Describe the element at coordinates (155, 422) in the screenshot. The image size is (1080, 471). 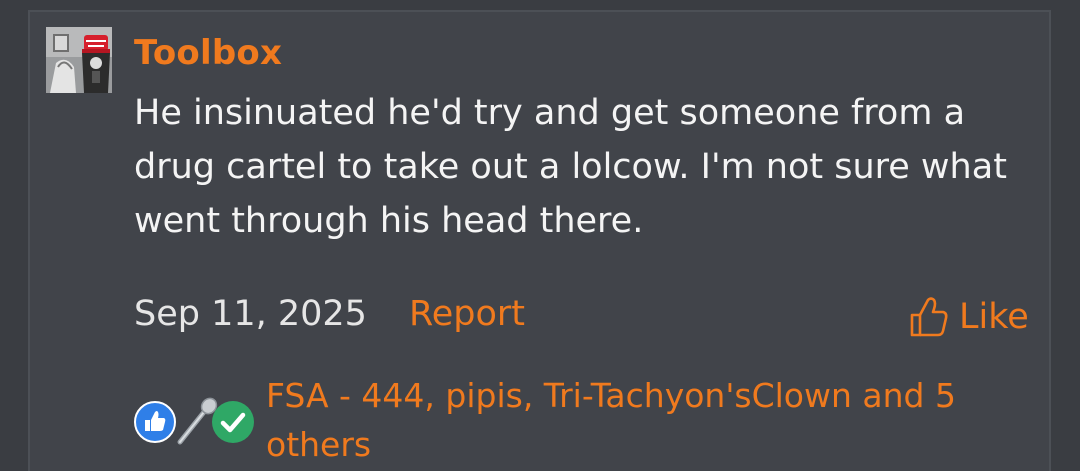
I see `thumbs-up-icon` at that location.